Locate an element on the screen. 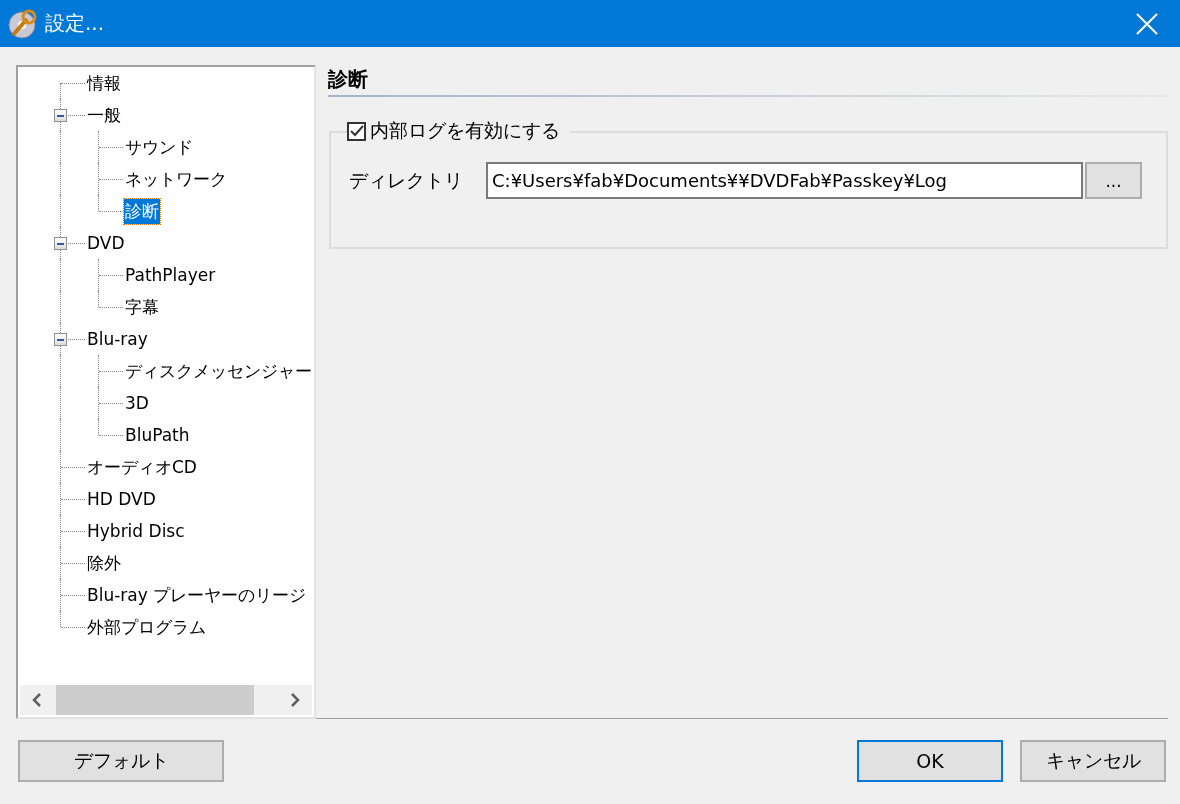  tree-item: Hybrid Disc is located at coordinates (136, 531).